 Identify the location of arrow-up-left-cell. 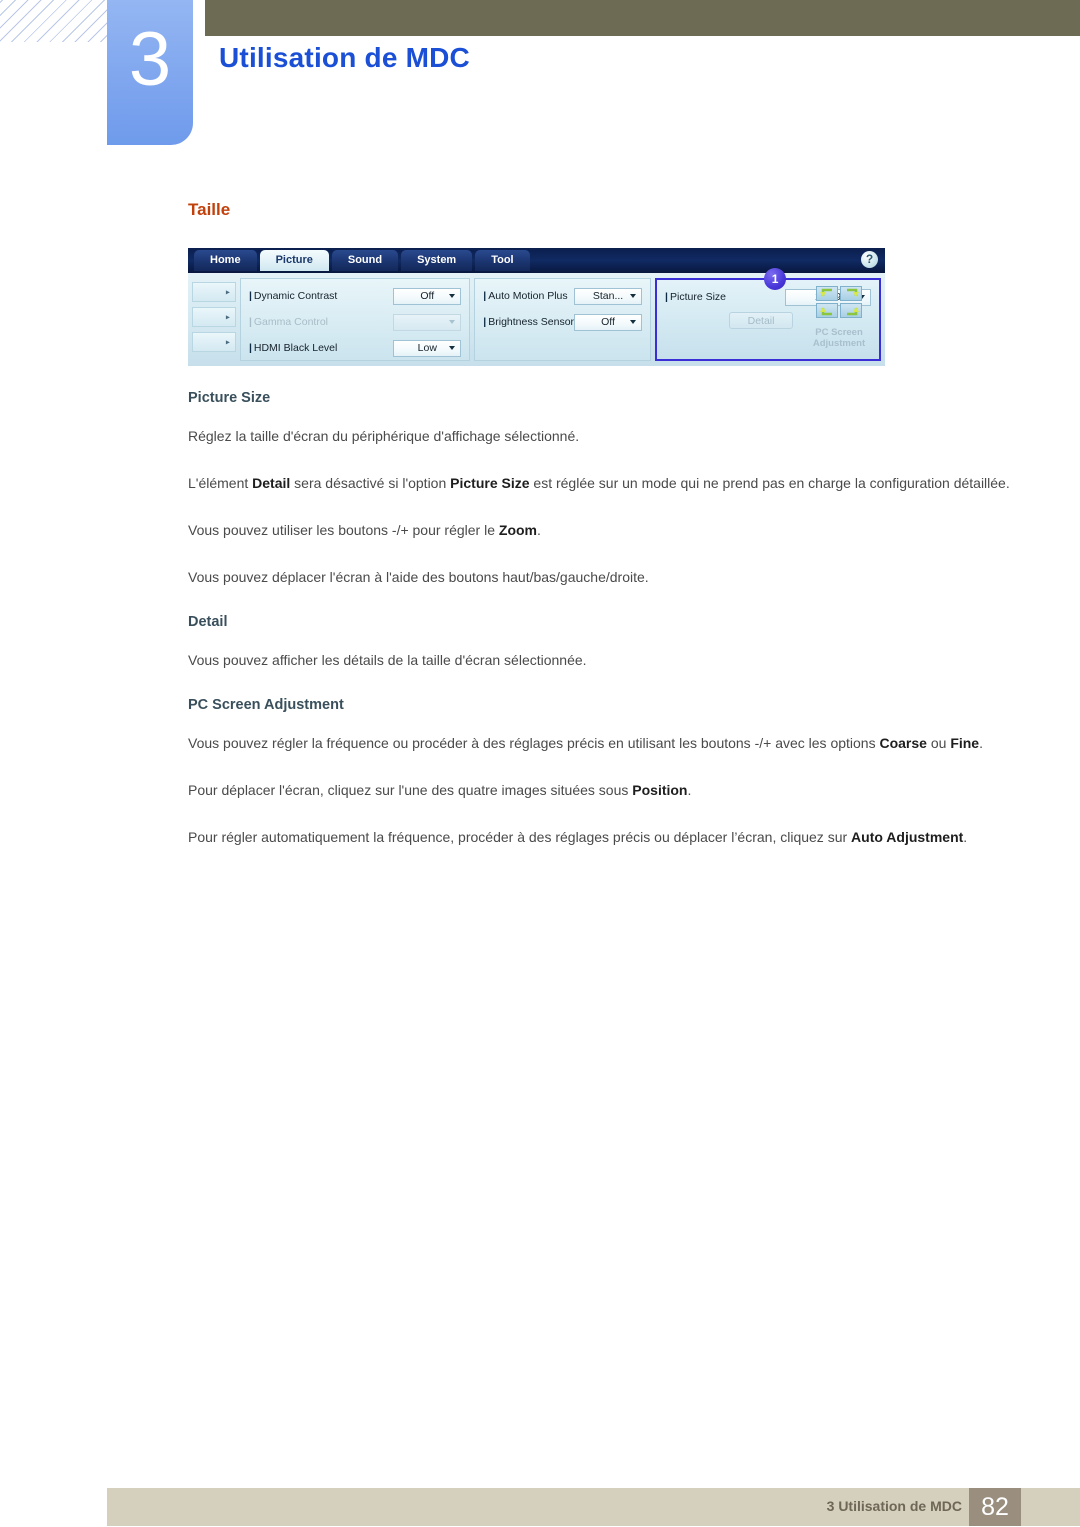
(827, 293).